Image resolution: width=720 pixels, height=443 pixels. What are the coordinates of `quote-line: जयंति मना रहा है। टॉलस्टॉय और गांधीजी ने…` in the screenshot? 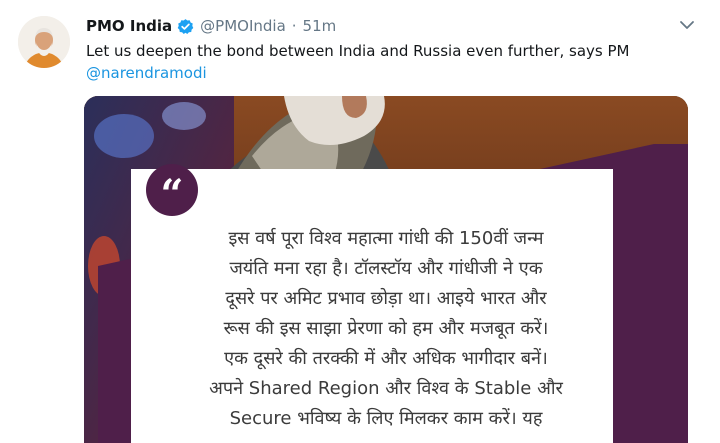 It's located at (386, 268).